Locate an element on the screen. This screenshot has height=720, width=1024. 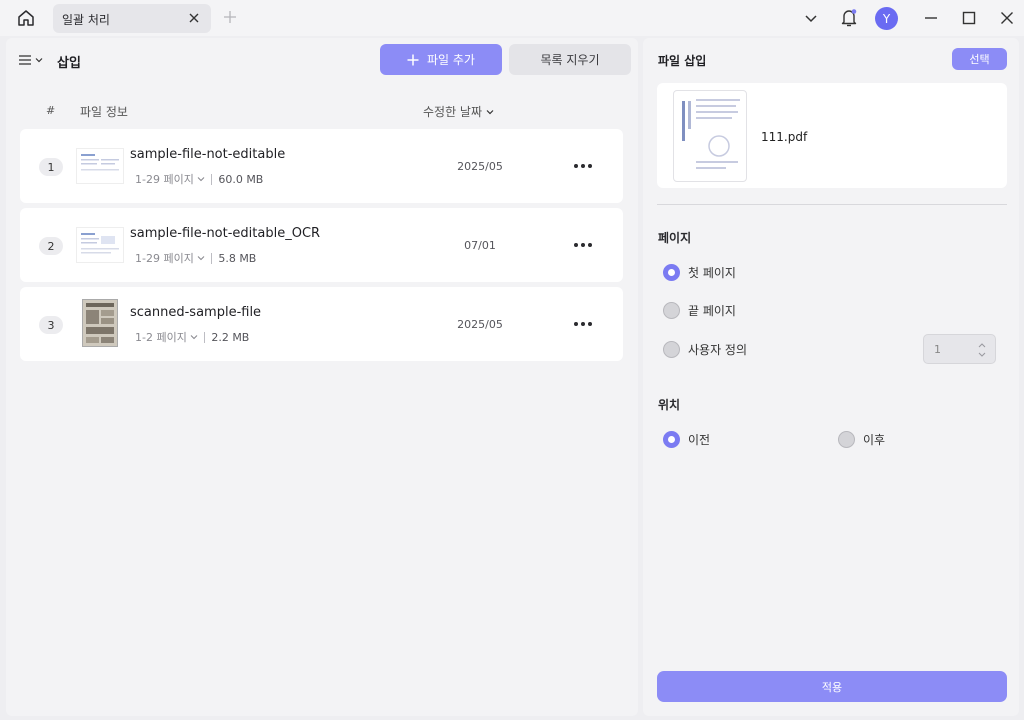
insert-file-name: 111.pdf is located at coordinates (784, 137).